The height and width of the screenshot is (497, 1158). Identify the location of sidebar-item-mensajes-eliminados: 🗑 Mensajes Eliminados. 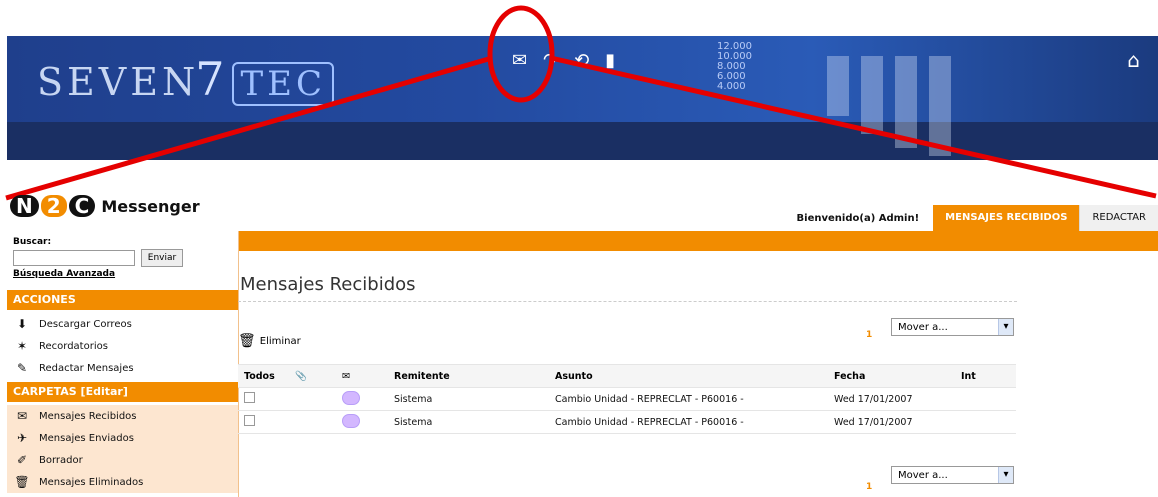
(122, 482).